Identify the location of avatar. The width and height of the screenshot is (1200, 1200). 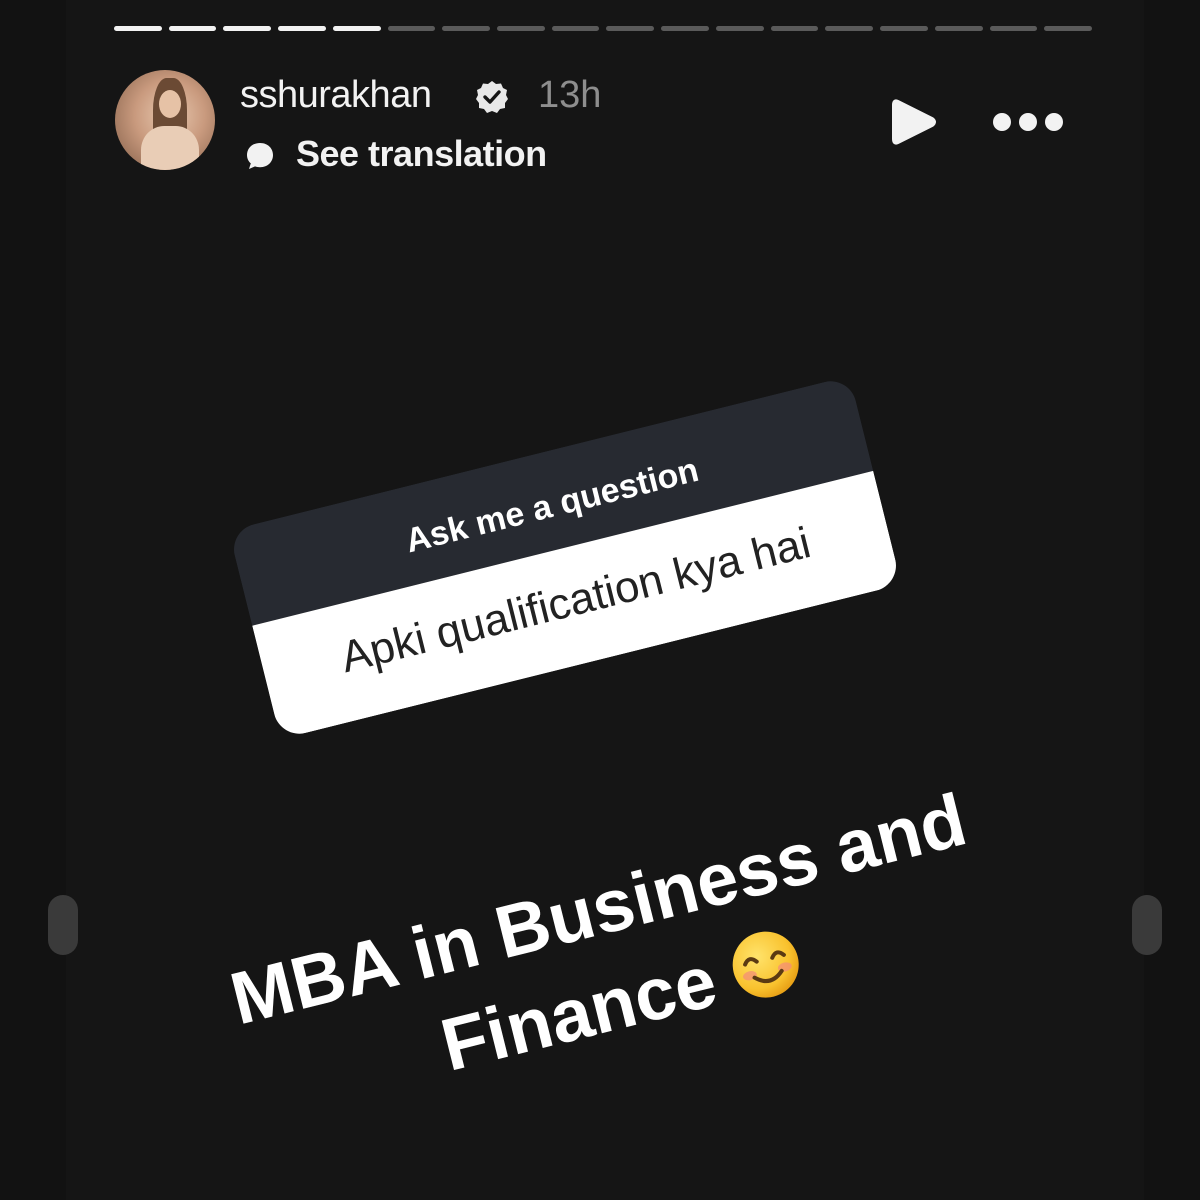
(165, 120).